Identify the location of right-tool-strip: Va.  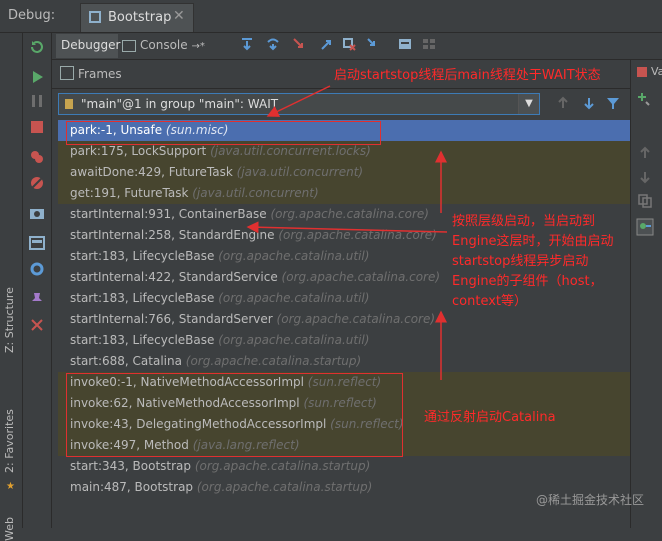
(646, 294).